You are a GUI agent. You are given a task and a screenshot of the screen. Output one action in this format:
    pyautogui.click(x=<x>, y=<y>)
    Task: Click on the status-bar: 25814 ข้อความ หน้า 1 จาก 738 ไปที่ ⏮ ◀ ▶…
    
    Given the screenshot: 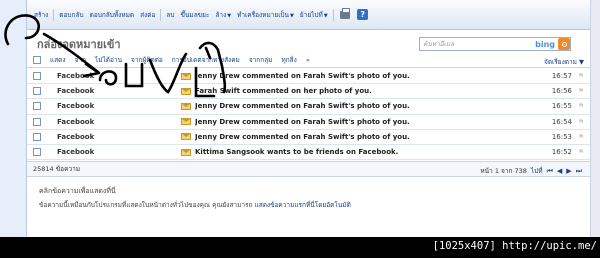 What is the action you would take?
    pyautogui.click(x=308, y=169)
    